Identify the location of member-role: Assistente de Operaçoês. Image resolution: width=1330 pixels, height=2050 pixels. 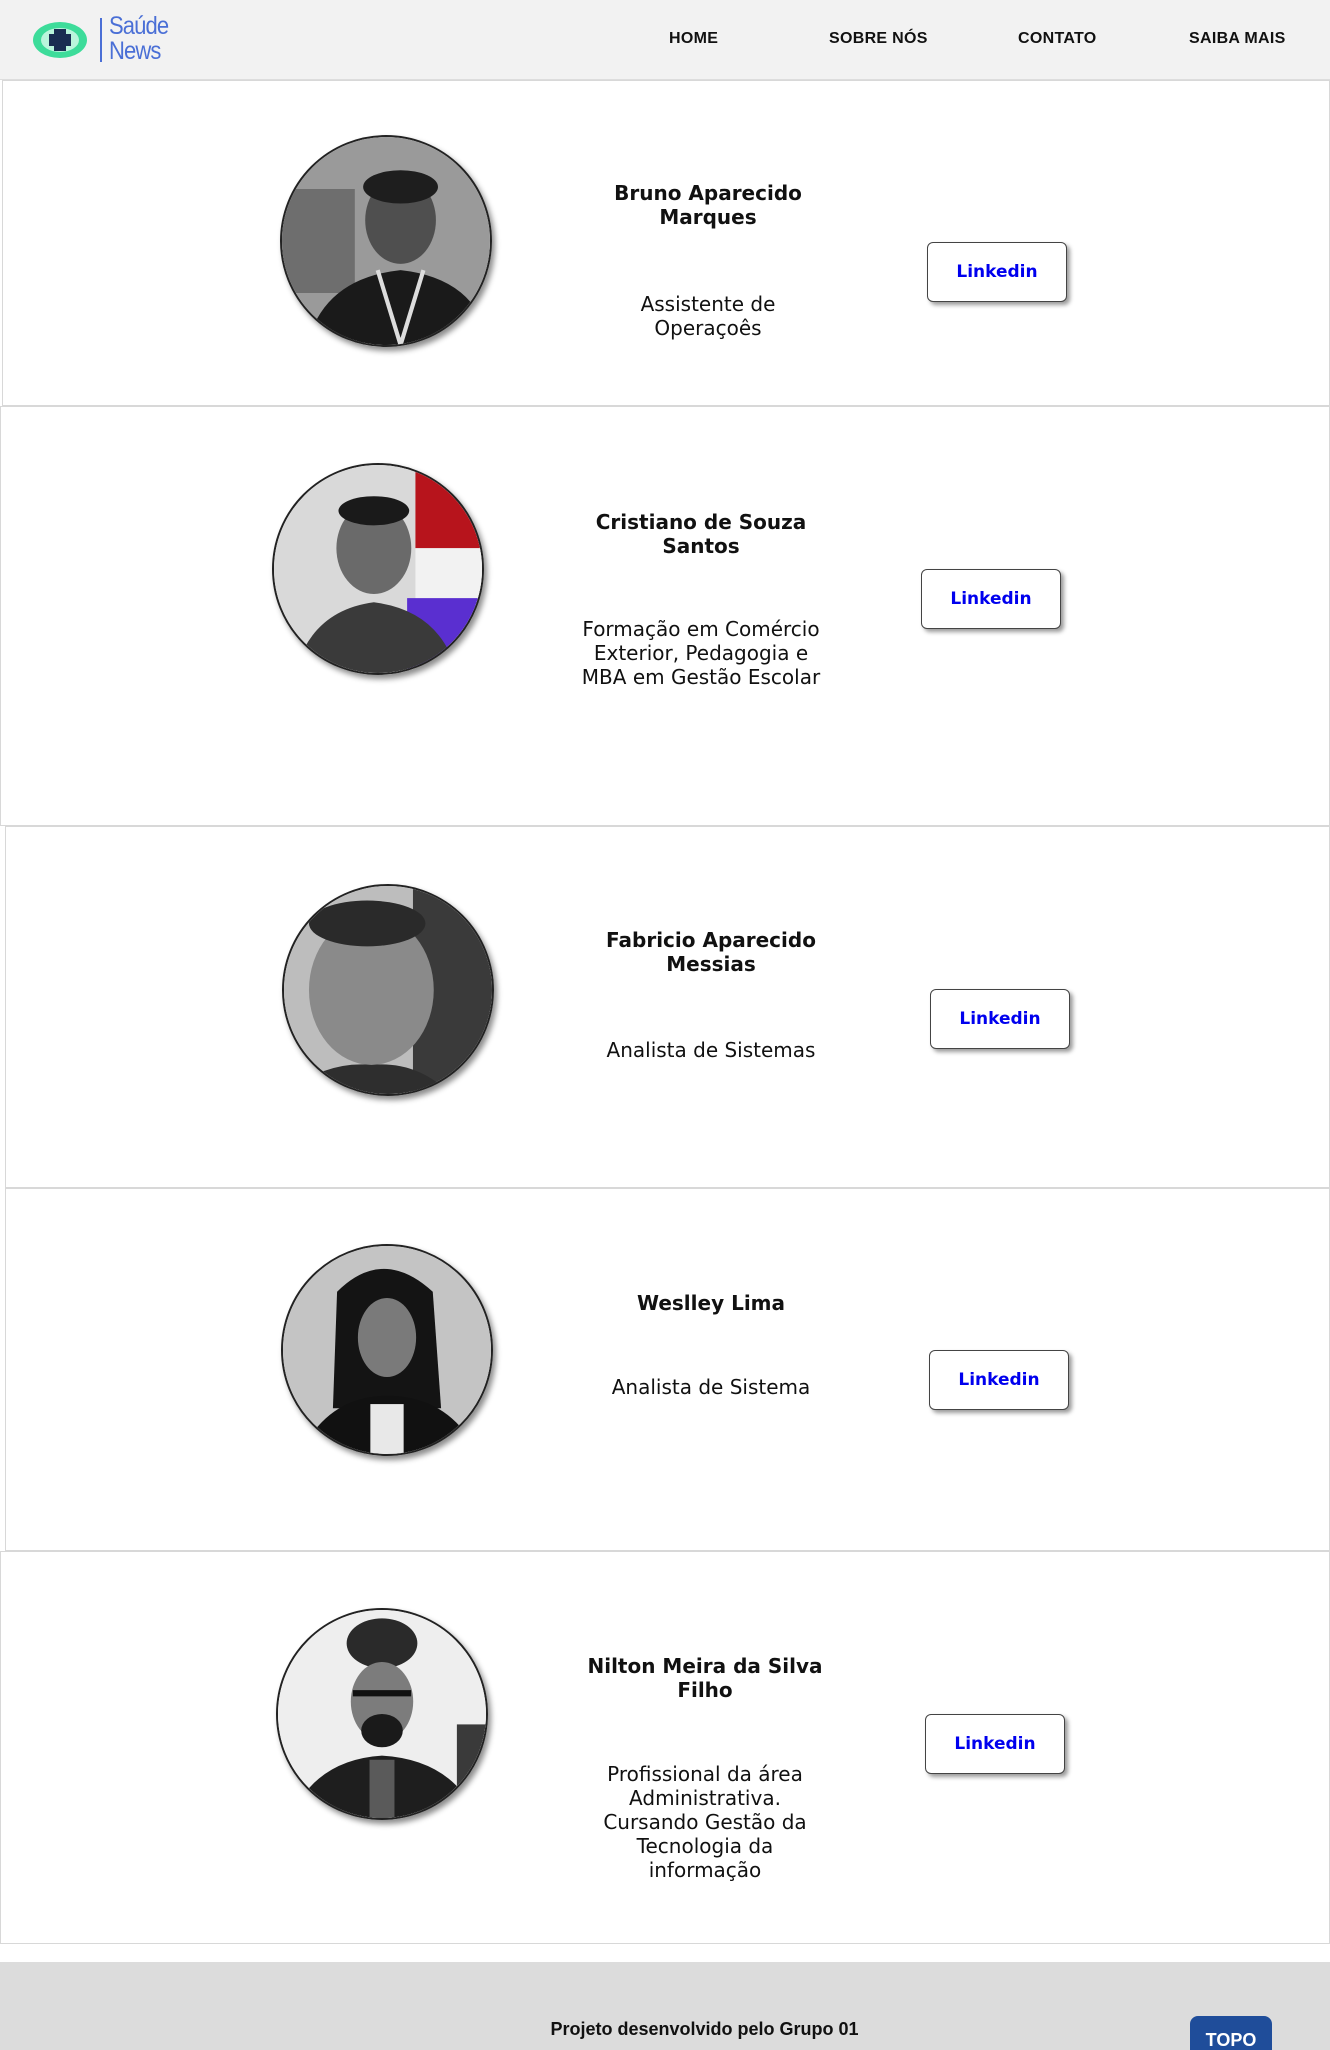
(708, 316).